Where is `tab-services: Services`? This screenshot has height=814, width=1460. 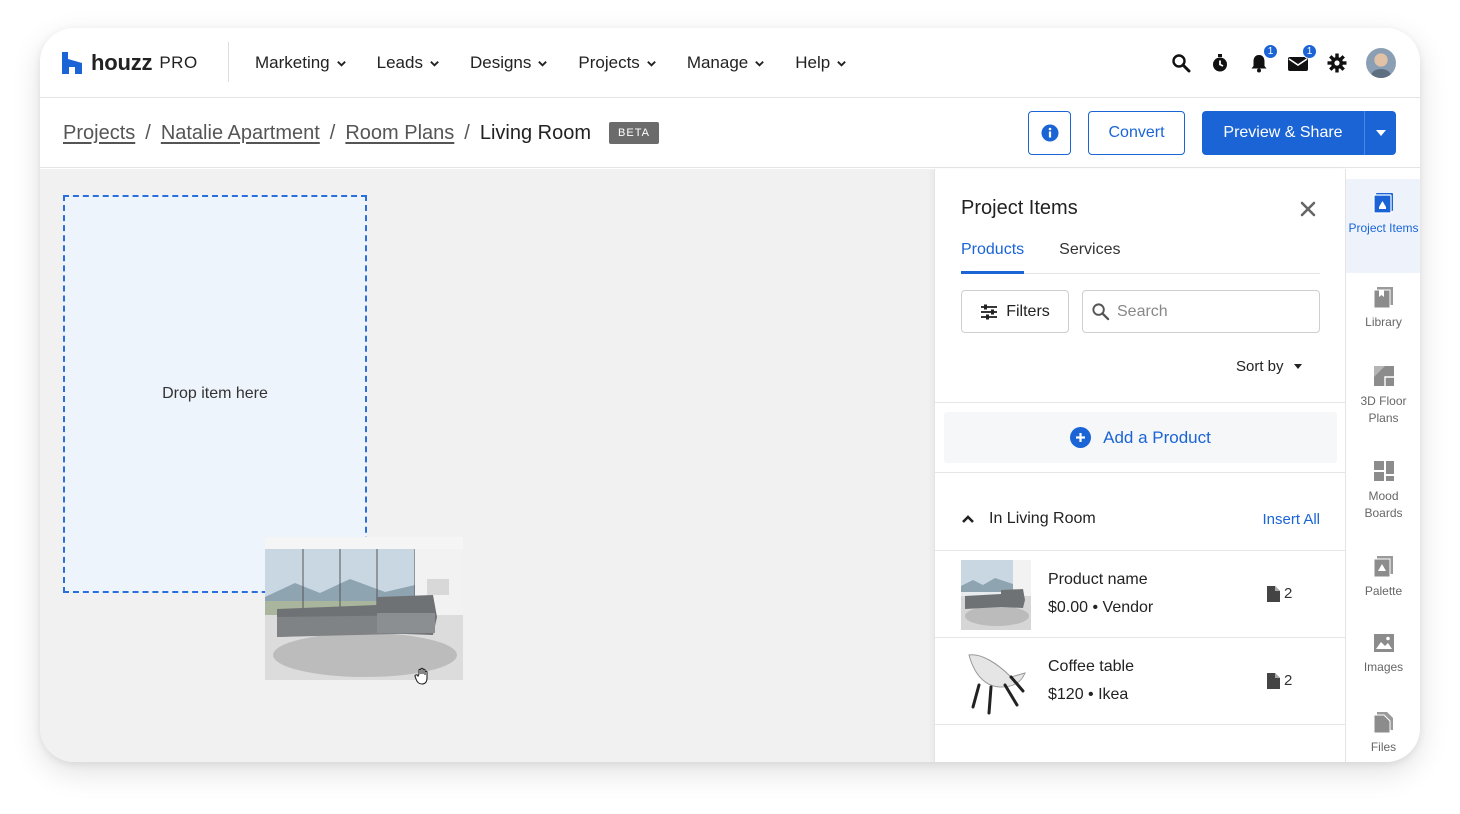
tab-services: Services is located at coordinates (1089, 257).